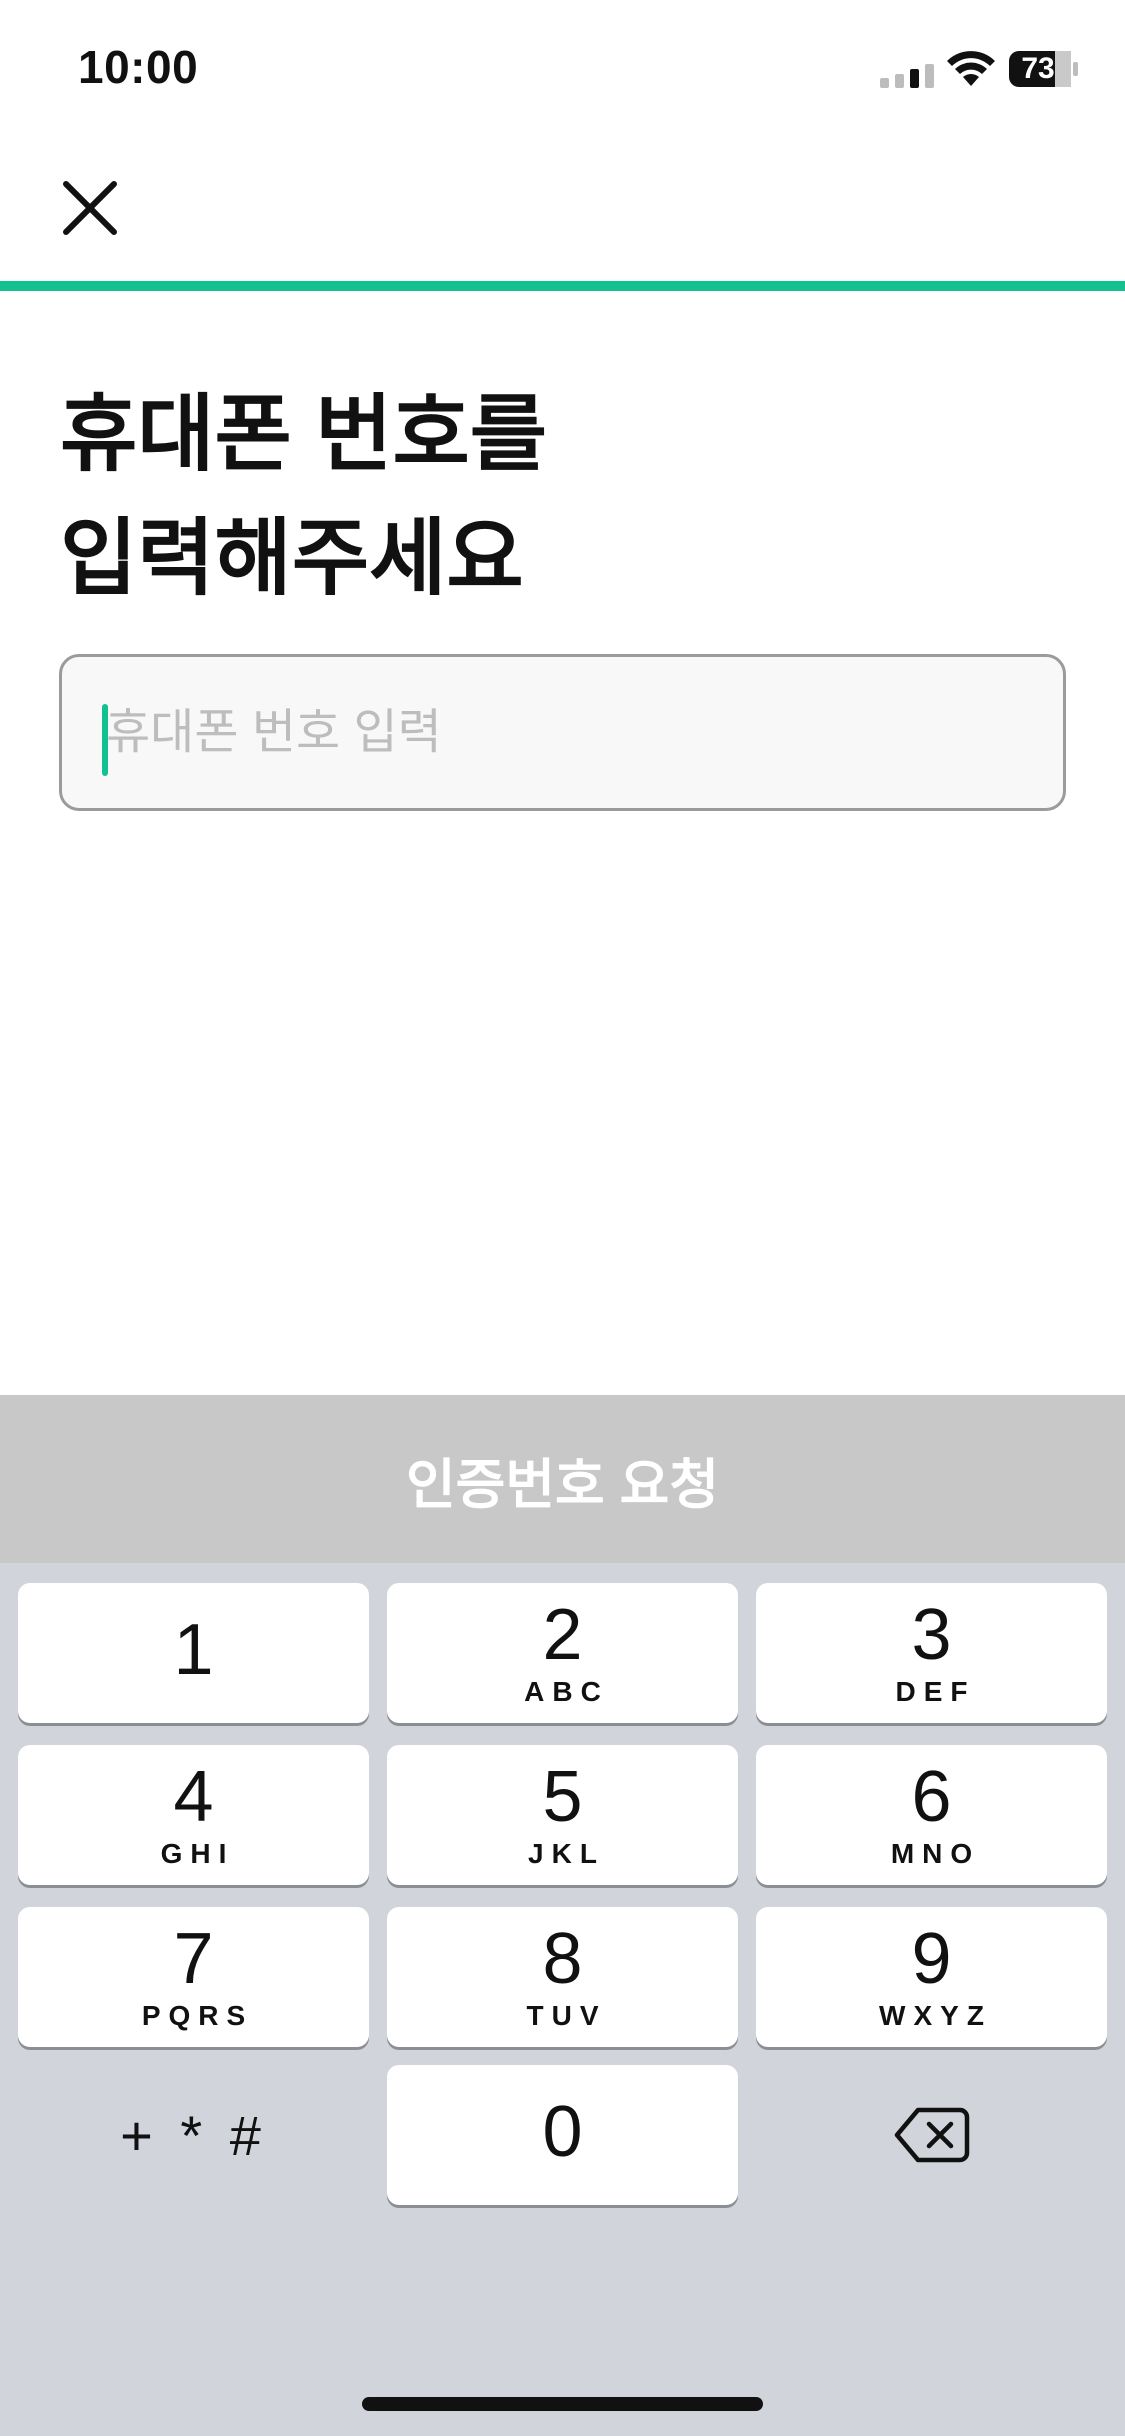  I want to click on key-letters: ABC, so click(566, 1691).